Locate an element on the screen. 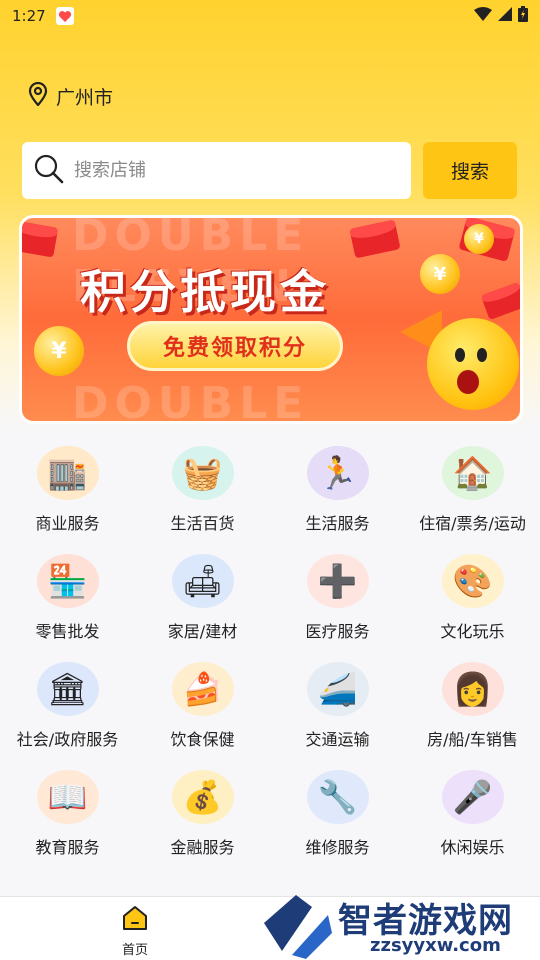  government-building-icon: 🏛 is located at coordinates (67, 689).